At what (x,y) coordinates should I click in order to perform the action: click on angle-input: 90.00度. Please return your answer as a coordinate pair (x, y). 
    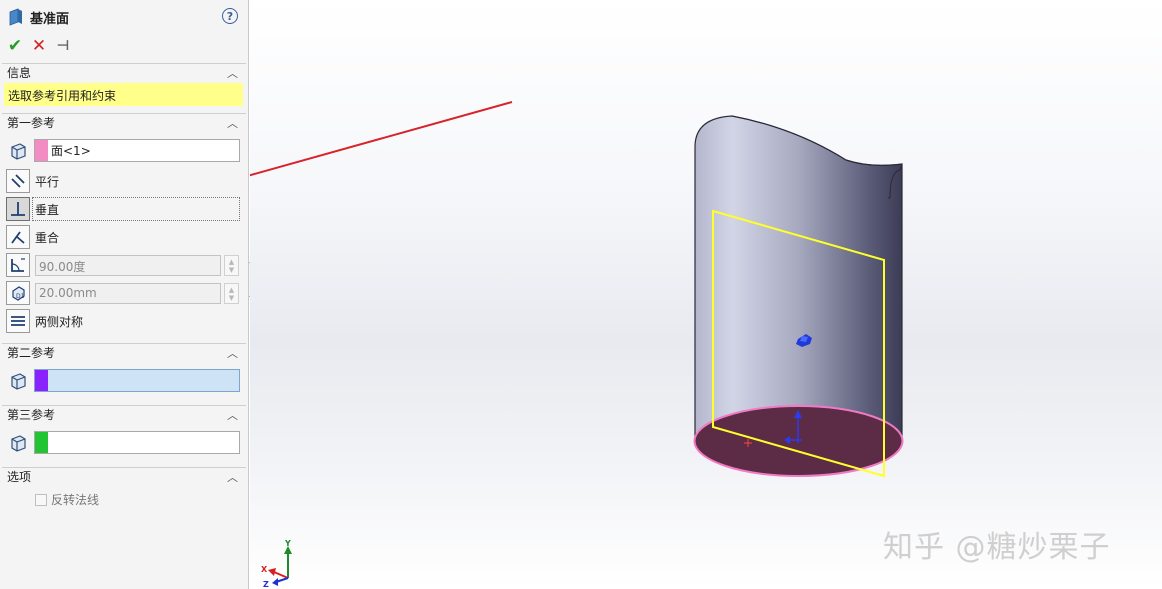
    Looking at the image, I should click on (128, 265).